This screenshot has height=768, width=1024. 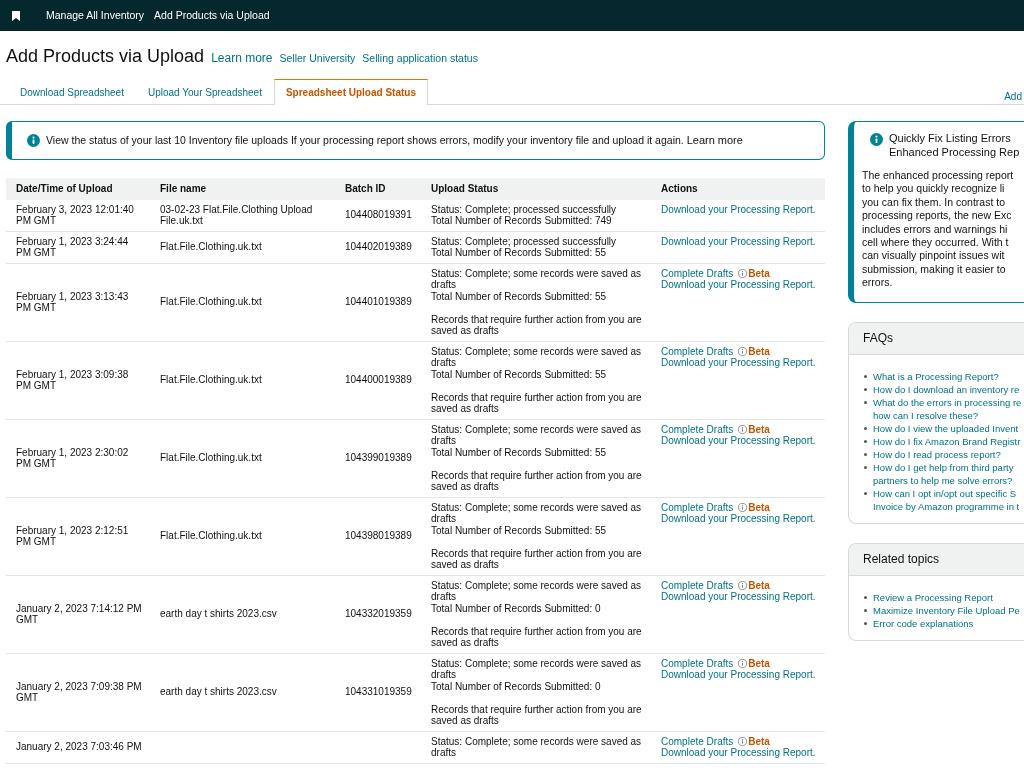 I want to click on upload-date: February 1, 2023 3:13:43 PM GMT, so click(x=73, y=302).